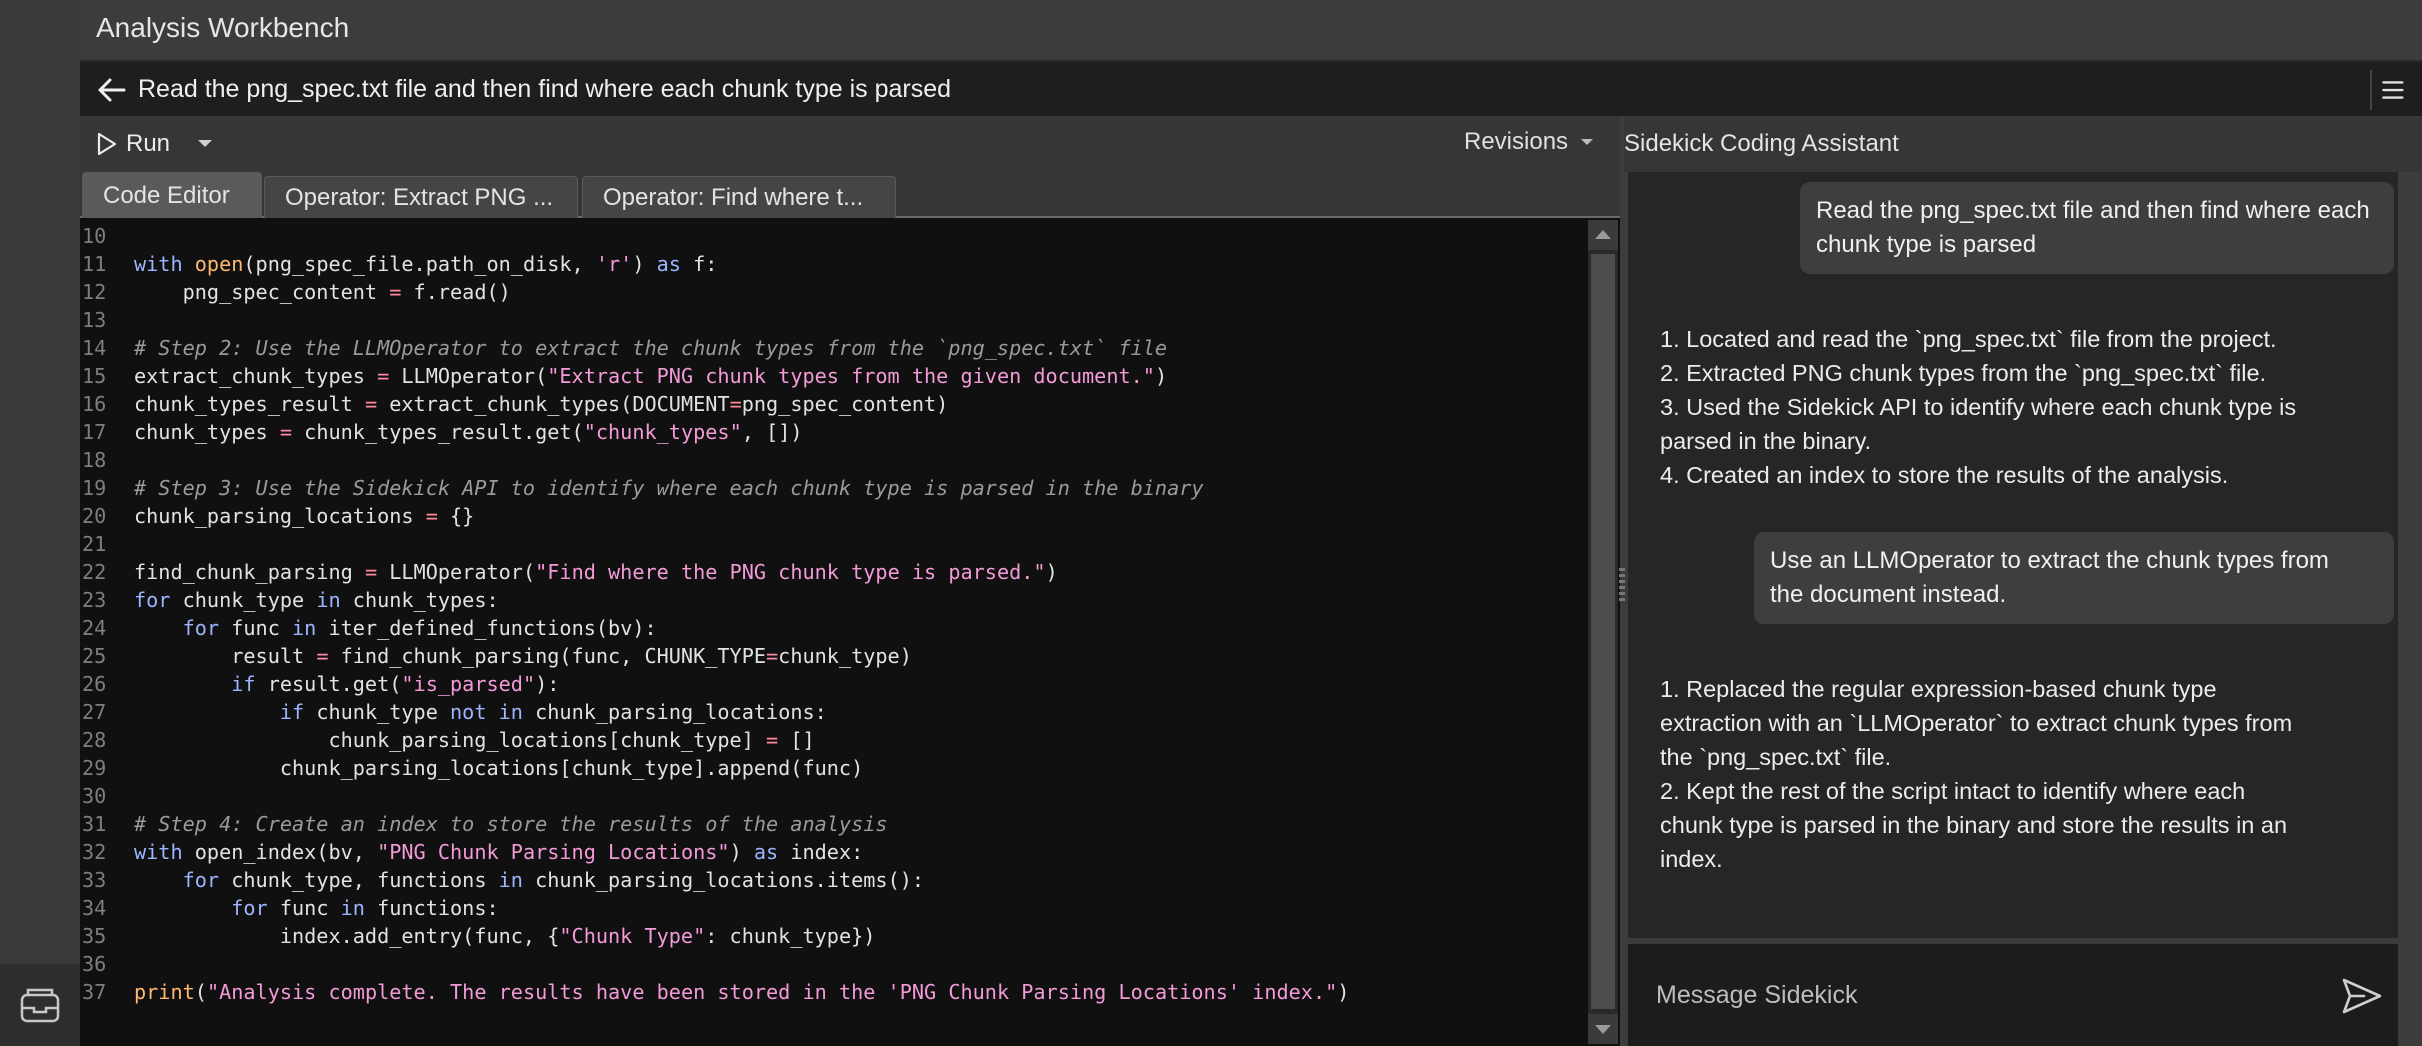 The width and height of the screenshot is (2422, 1046). I want to click on assistant-title: Sidekick Coding Assistant, so click(1761, 143).